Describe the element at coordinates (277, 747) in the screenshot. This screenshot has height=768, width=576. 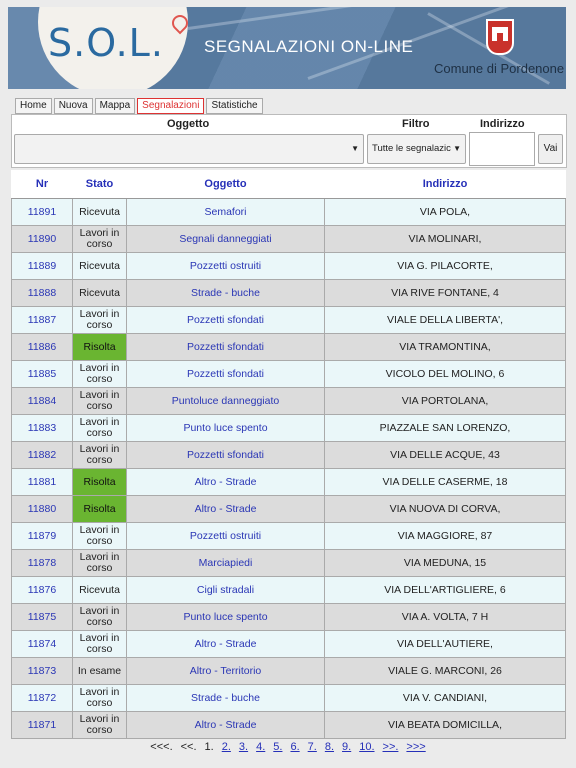
I see `page-link: 5.` at that location.